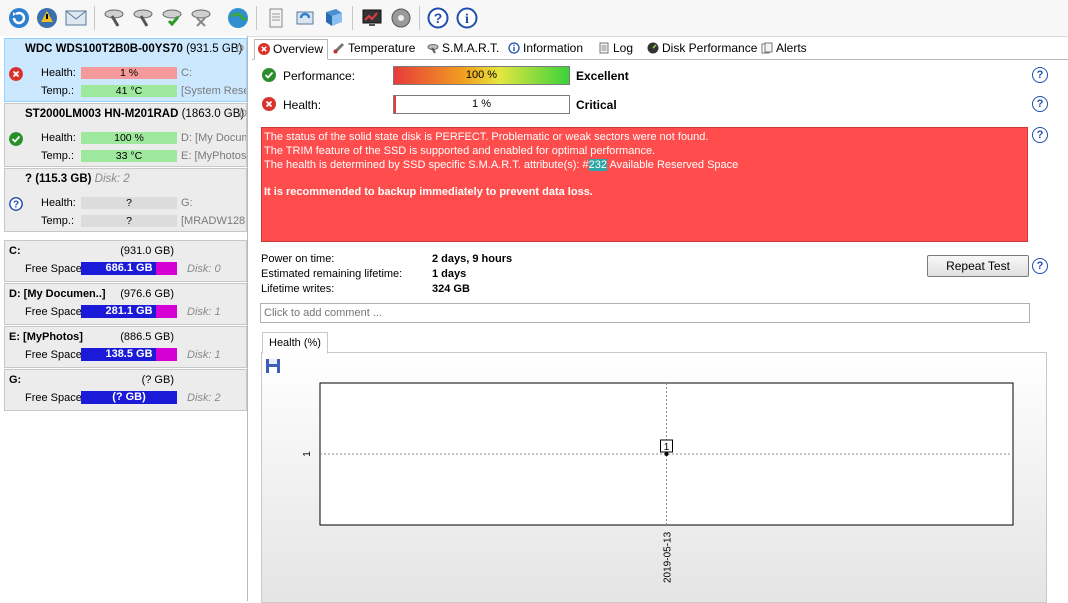 This screenshot has width=1068, height=603. I want to click on data-label: 1, so click(667, 447).